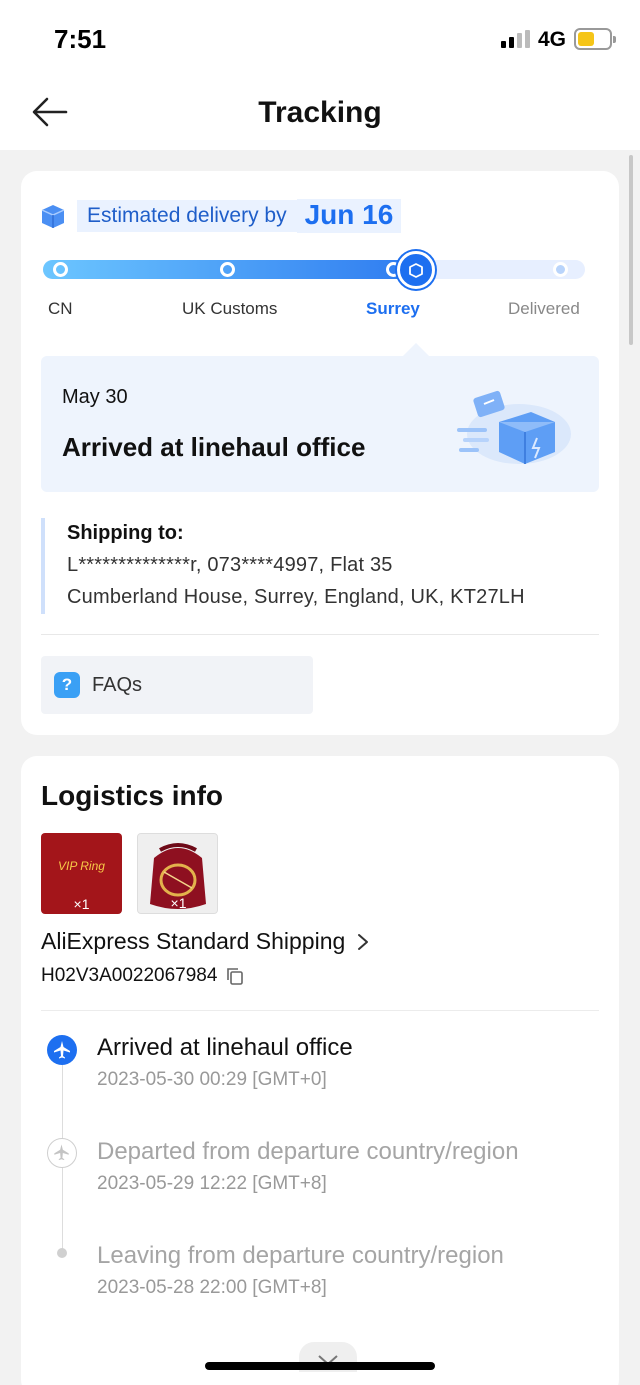 This screenshot has width=640, height=1385. What do you see at coordinates (177, 685) in the screenshot?
I see `faq-button: ? FAQs` at bounding box center [177, 685].